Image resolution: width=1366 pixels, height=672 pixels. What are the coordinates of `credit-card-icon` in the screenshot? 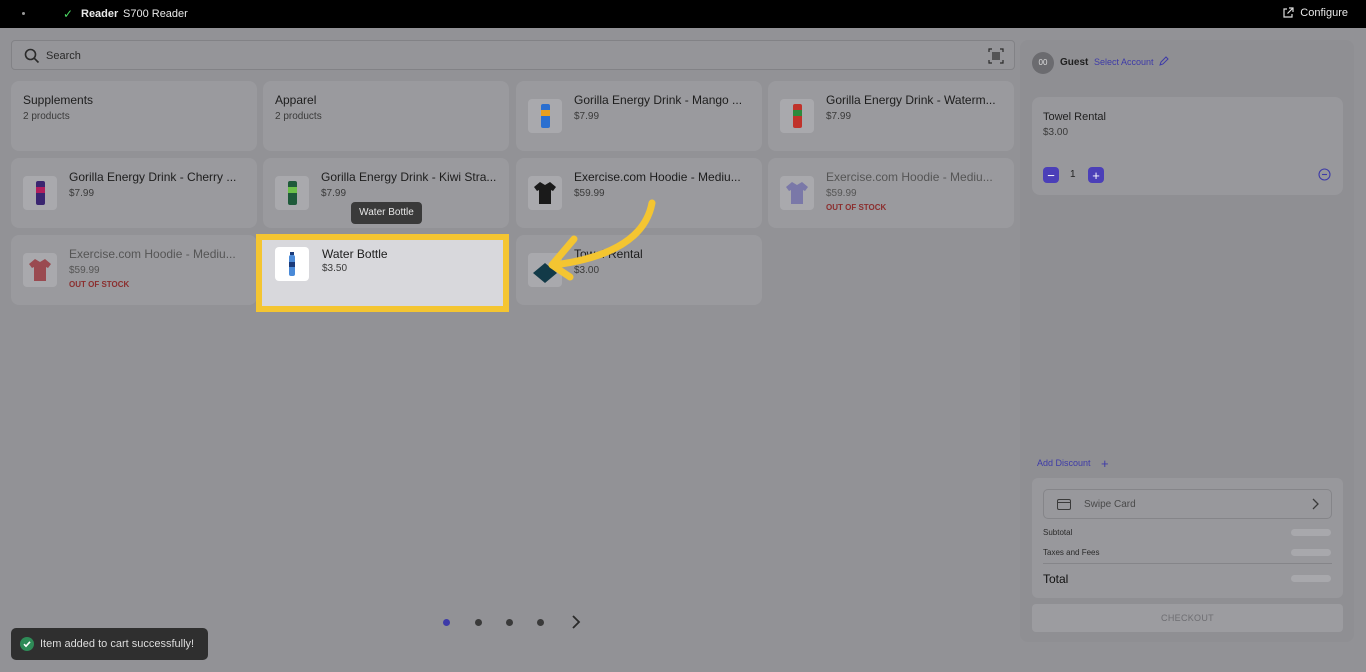 It's located at (1064, 504).